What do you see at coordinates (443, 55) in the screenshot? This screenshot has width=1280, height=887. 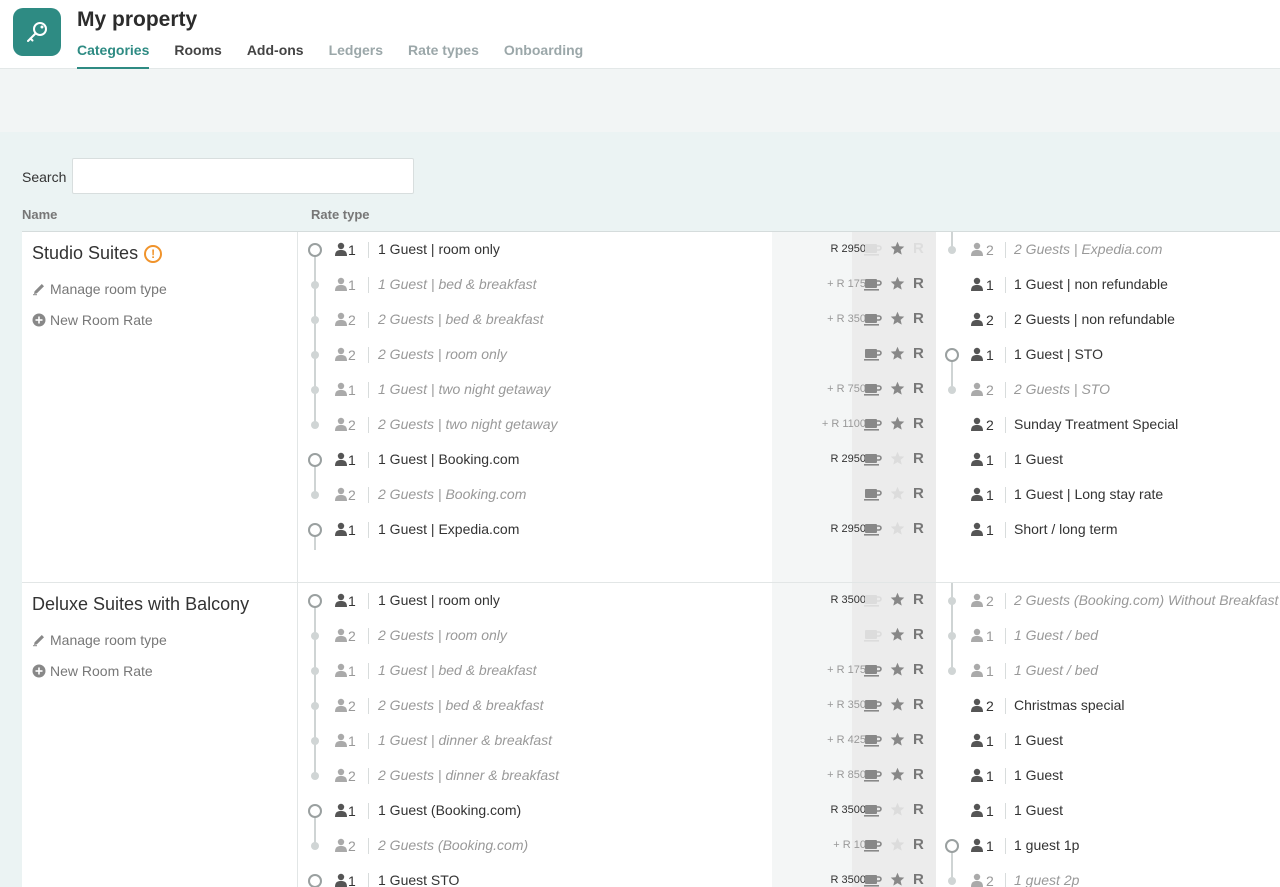 I see `tab-rate-types: Rate types` at bounding box center [443, 55].